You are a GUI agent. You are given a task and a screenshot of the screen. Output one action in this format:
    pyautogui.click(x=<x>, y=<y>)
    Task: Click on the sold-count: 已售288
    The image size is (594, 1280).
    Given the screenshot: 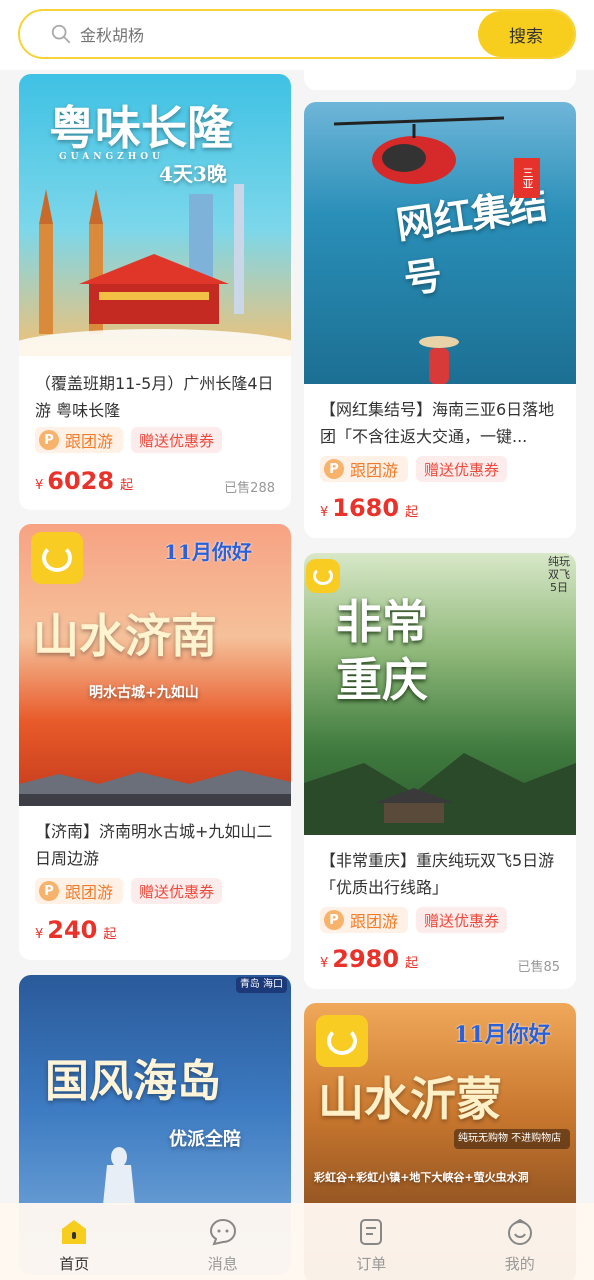 What is the action you would take?
    pyautogui.click(x=249, y=488)
    